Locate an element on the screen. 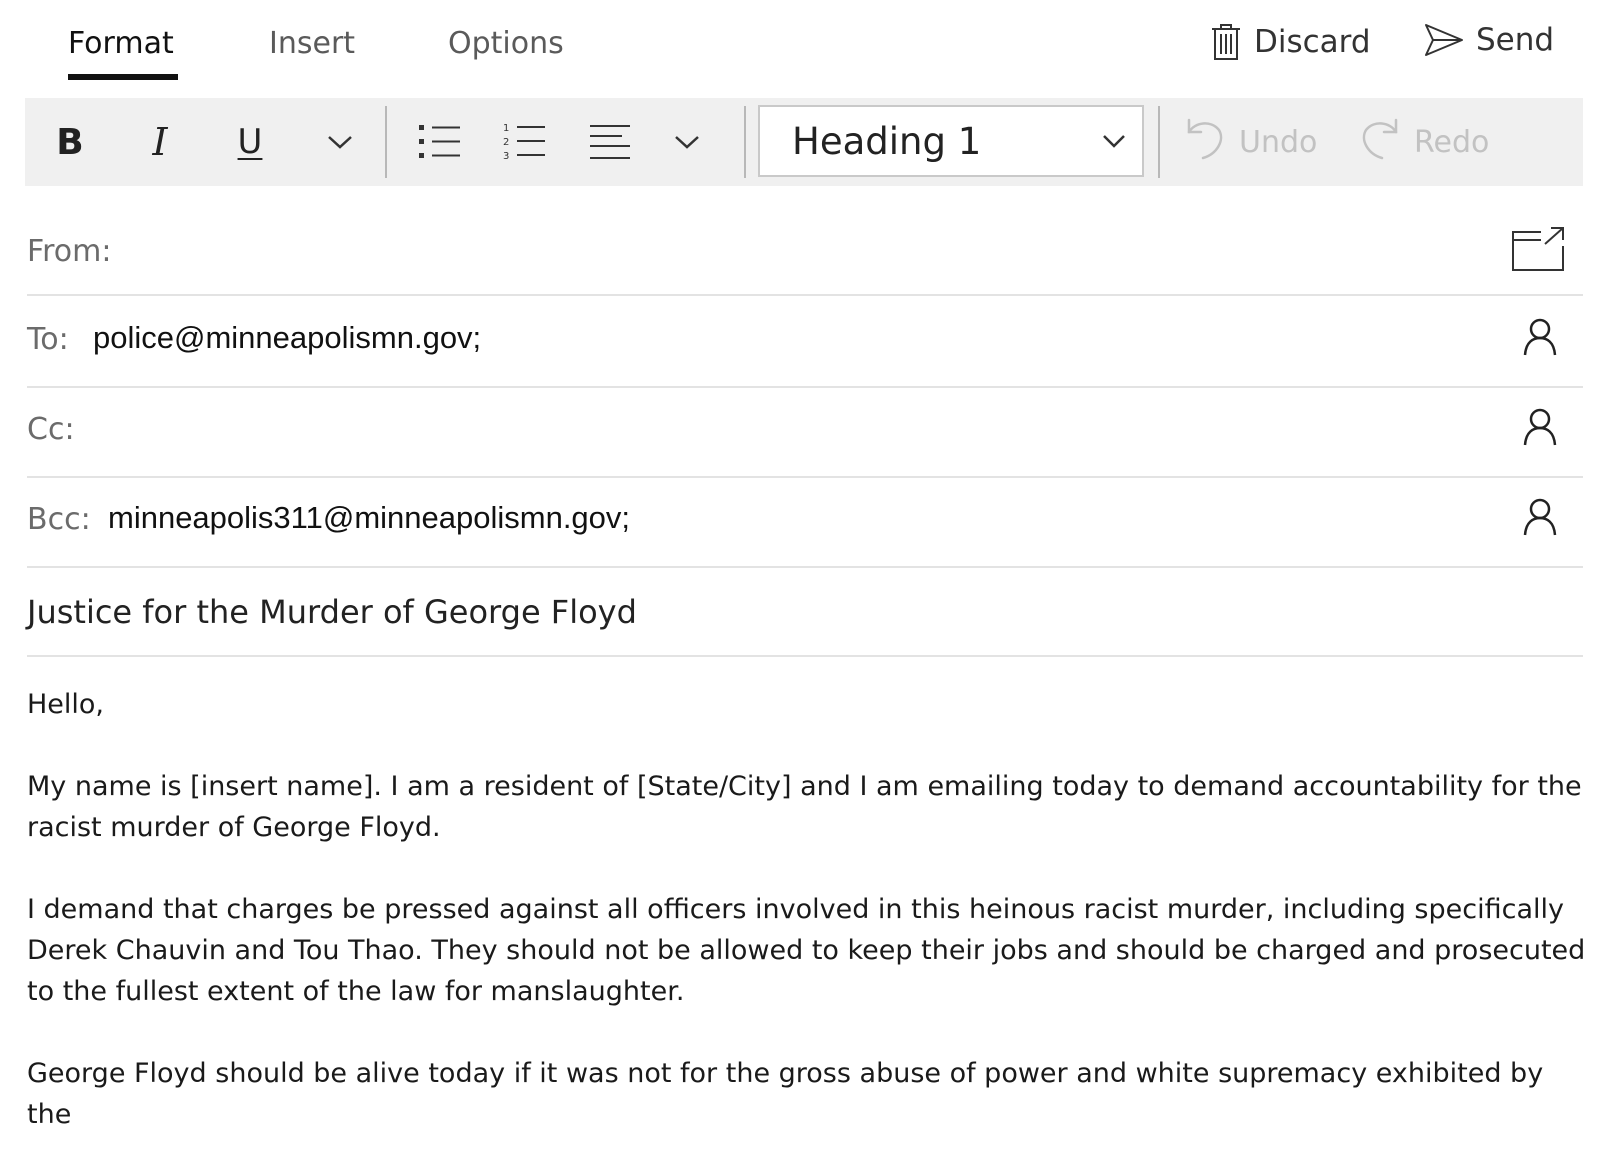 This screenshot has height=1176, width=1620. to-row: To: police@minneapolismn.gov; is located at coordinates (805, 342).